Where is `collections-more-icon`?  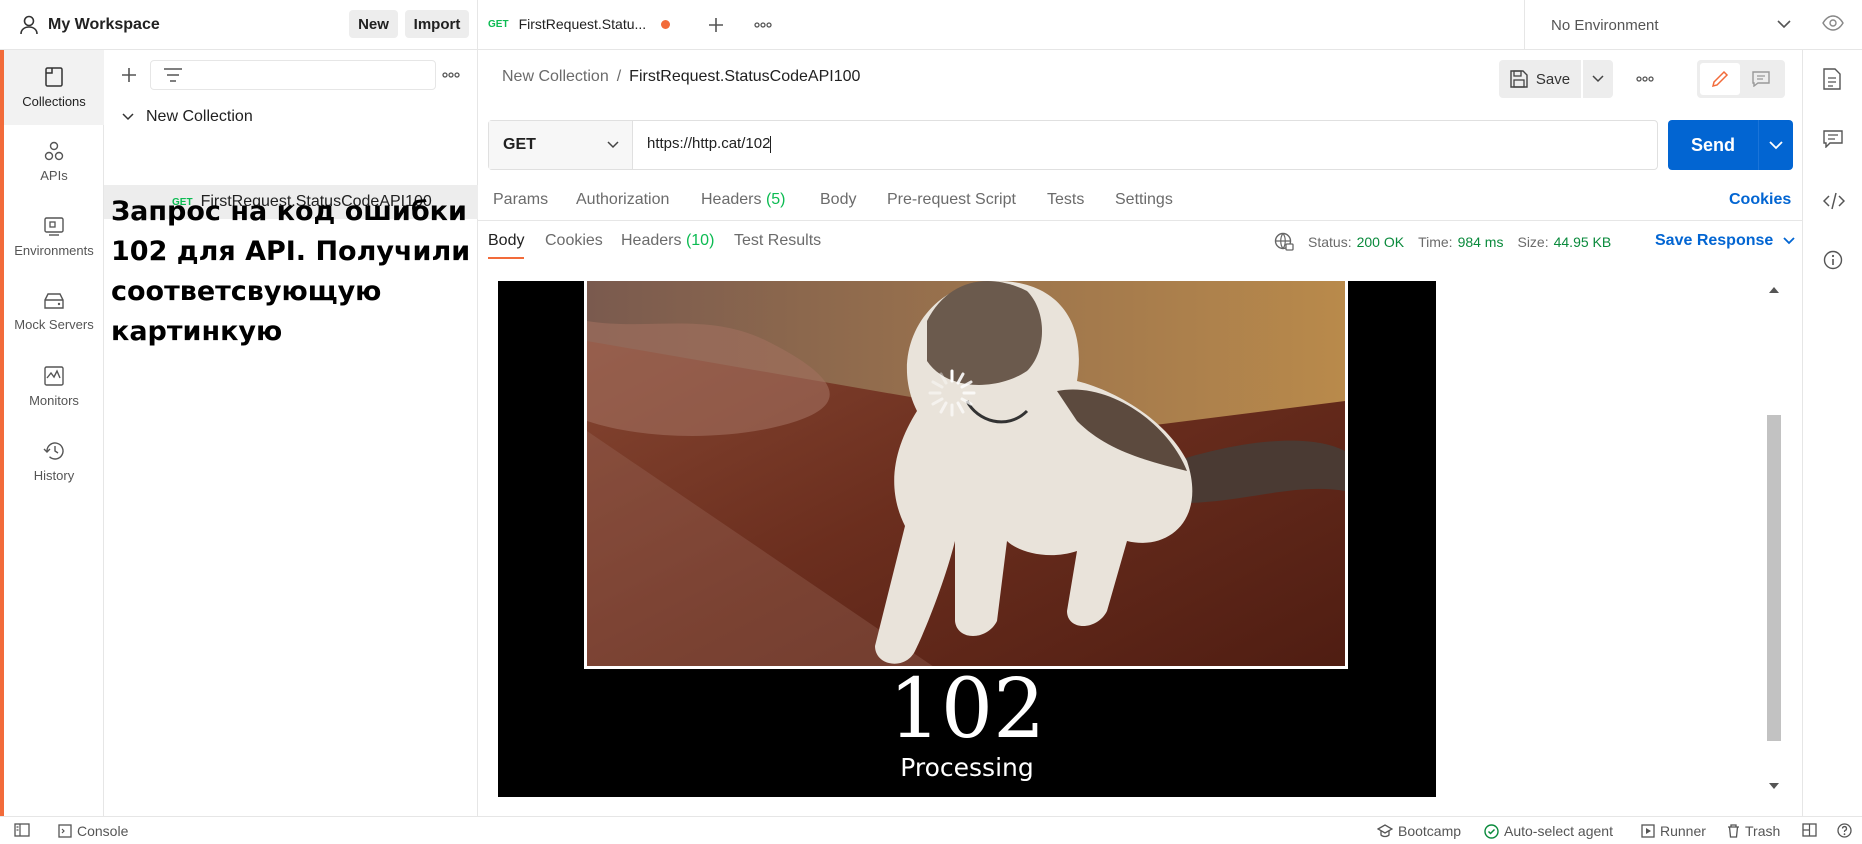 collections-more-icon is located at coordinates (451, 75).